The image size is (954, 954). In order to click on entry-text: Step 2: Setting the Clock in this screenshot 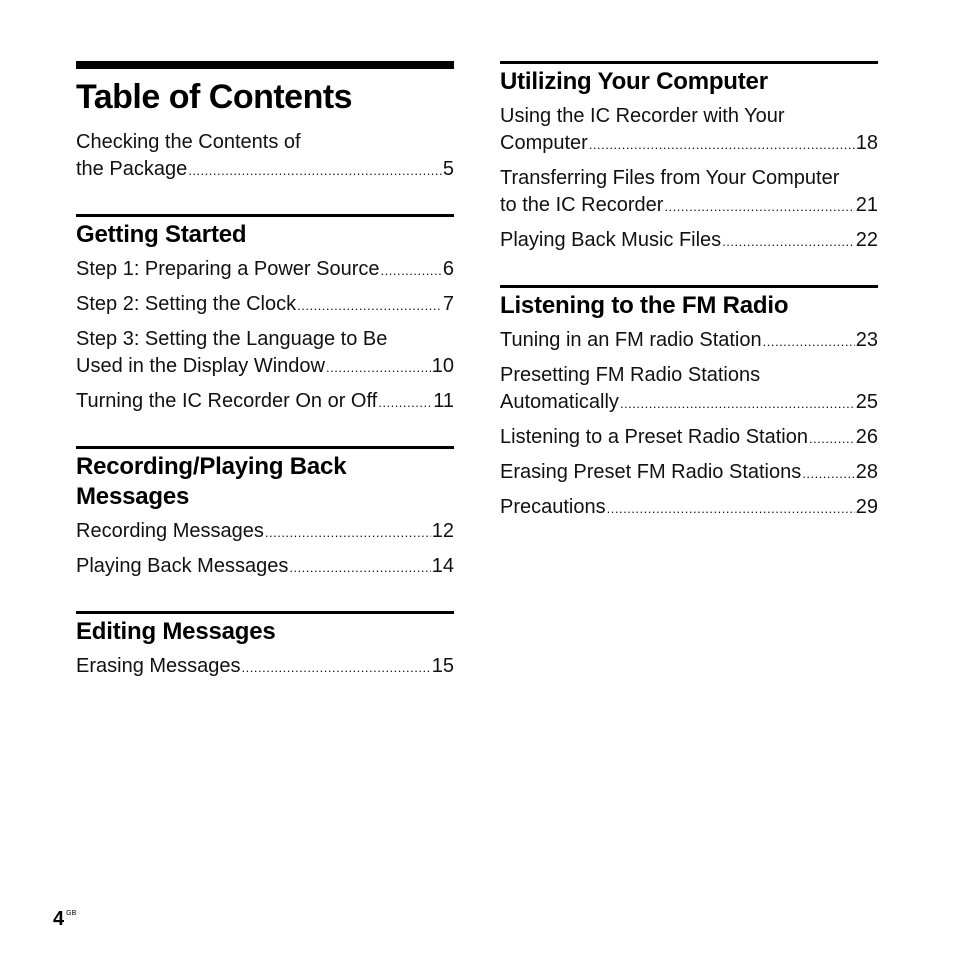, I will do `click(186, 304)`.